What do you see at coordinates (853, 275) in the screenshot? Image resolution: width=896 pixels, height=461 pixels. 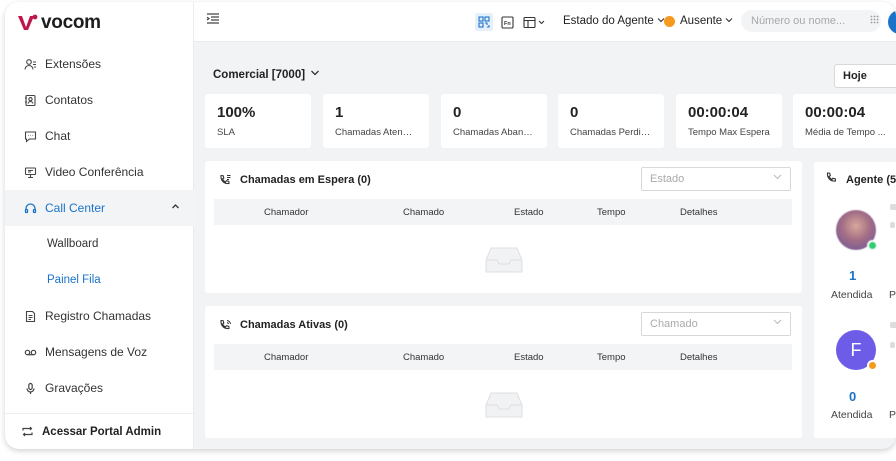 I see `agent-answered-count: 1` at bounding box center [853, 275].